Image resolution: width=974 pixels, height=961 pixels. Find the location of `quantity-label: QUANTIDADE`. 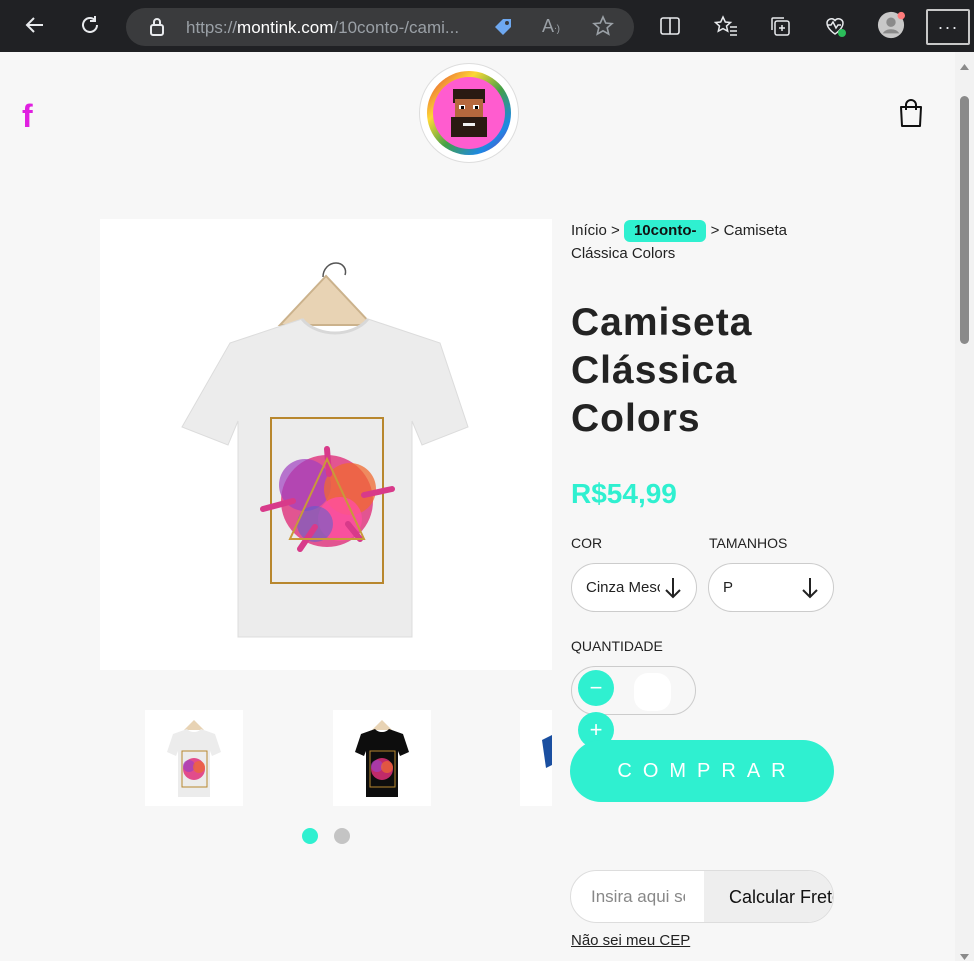

quantity-label: QUANTIDADE is located at coordinates (617, 646).